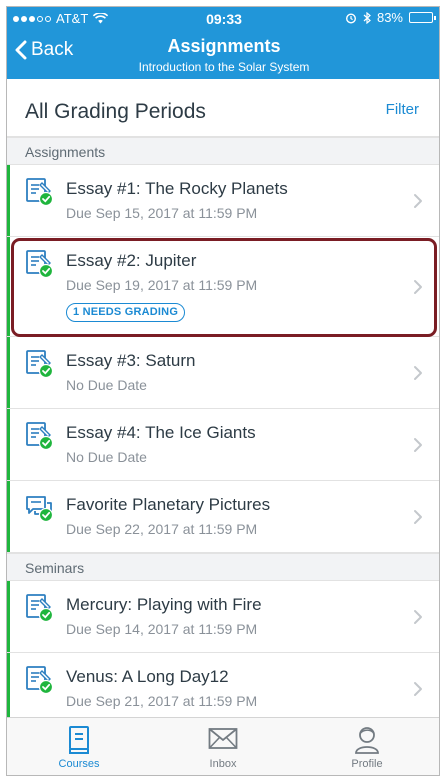 The width and height of the screenshot is (446, 782). What do you see at coordinates (79, 764) in the screenshot?
I see `tab-label: Courses` at bounding box center [79, 764].